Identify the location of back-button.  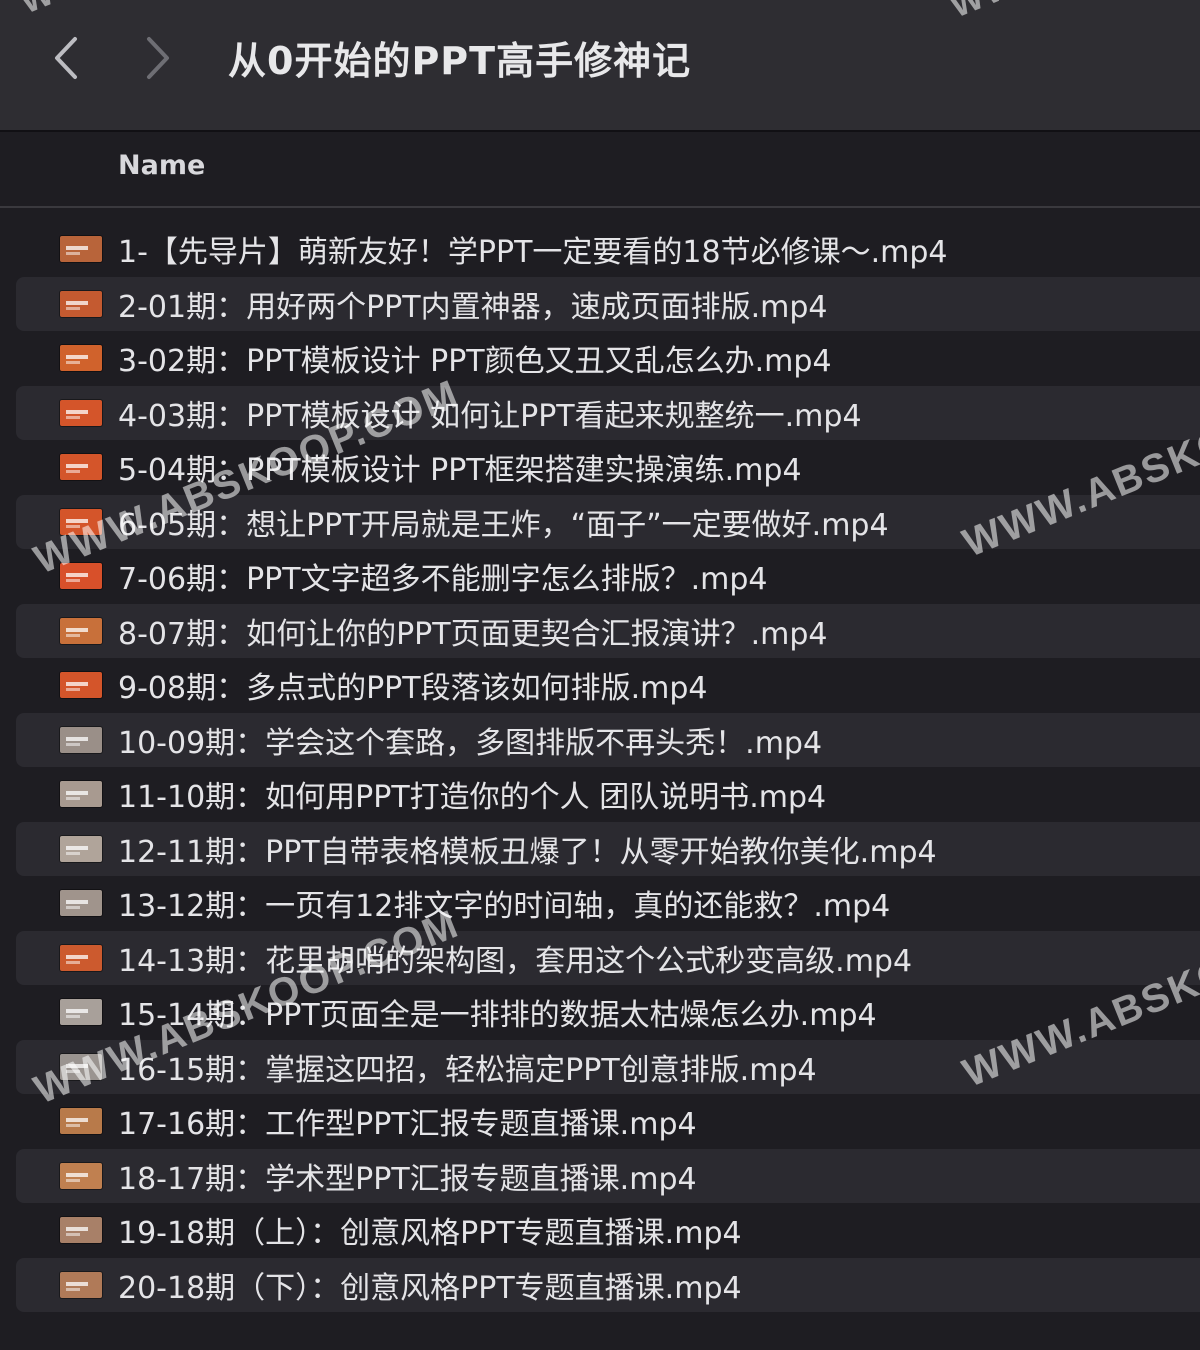
(66, 58).